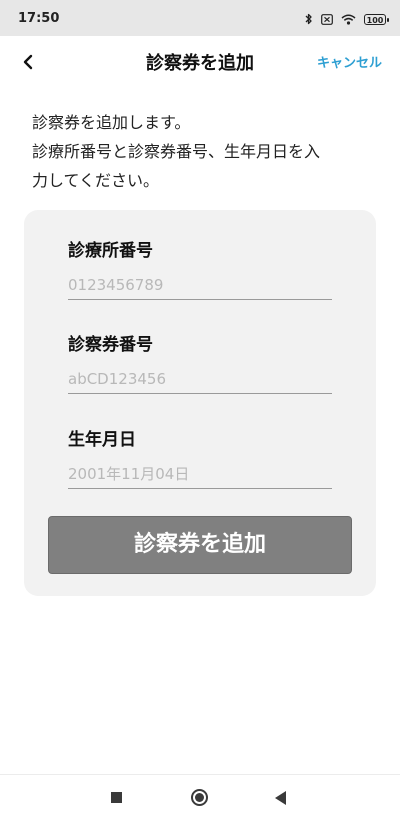  Describe the element at coordinates (176, 151) in the screenshot. I see `instructions-line-2: 診療所番号と診察券番号、生年月日を入` at that location.